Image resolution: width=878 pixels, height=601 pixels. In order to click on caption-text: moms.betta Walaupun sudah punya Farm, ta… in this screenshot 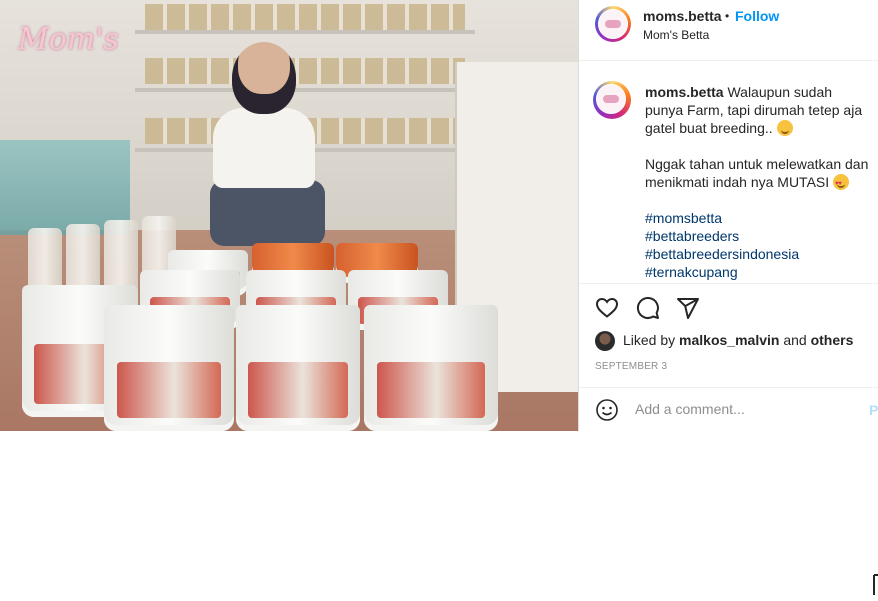, I will do `click(758, 182)`.